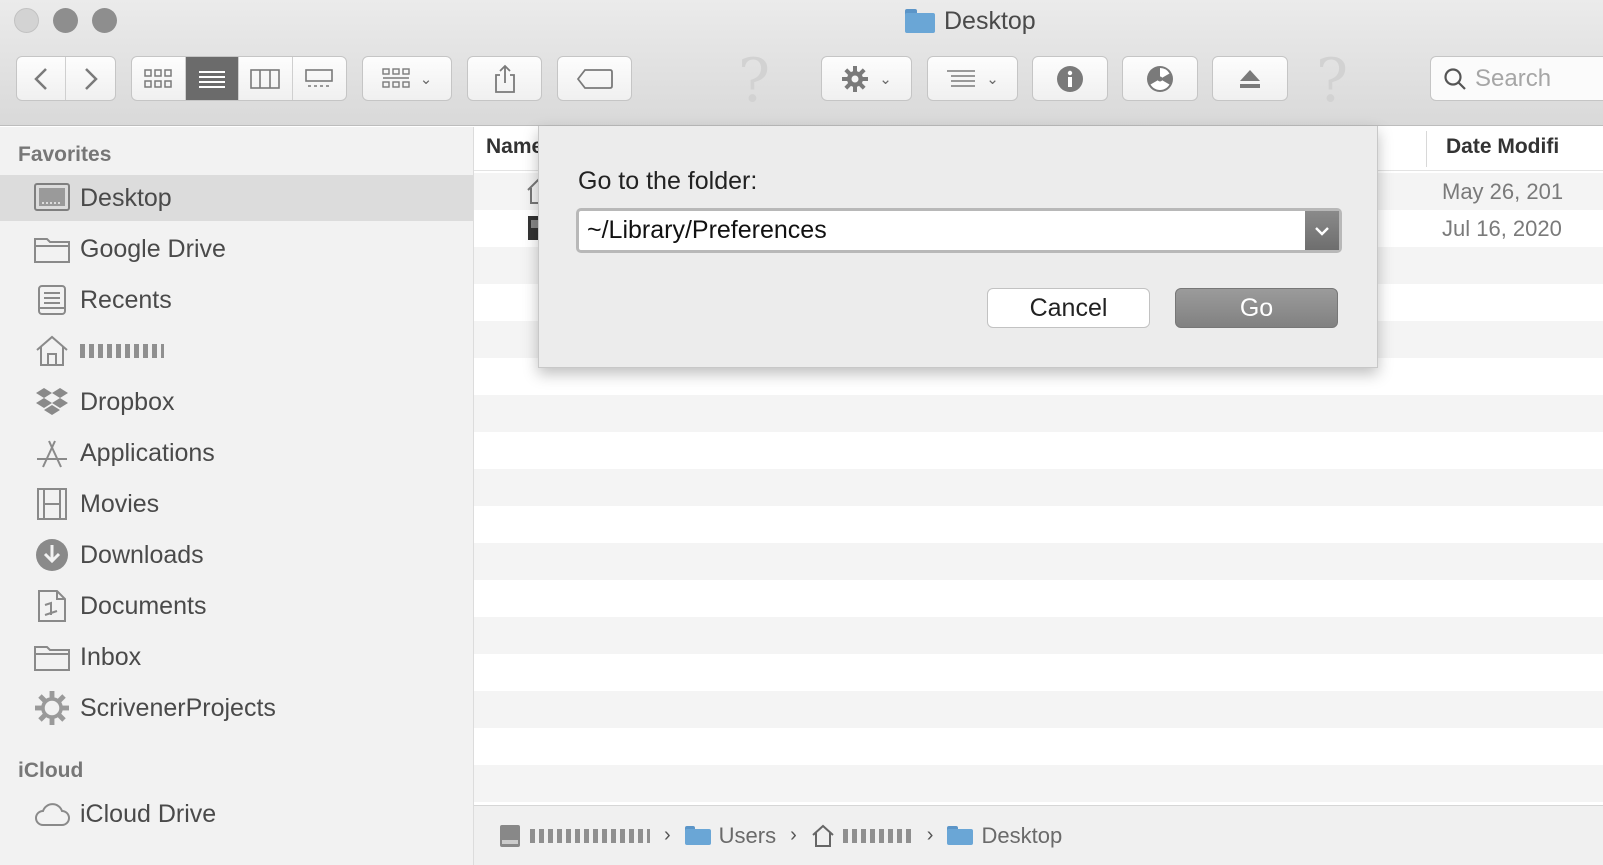 Image resolution: width=1603 pixels, height=865 pixels. I want to click on get-info-button, so click(1070, 78).